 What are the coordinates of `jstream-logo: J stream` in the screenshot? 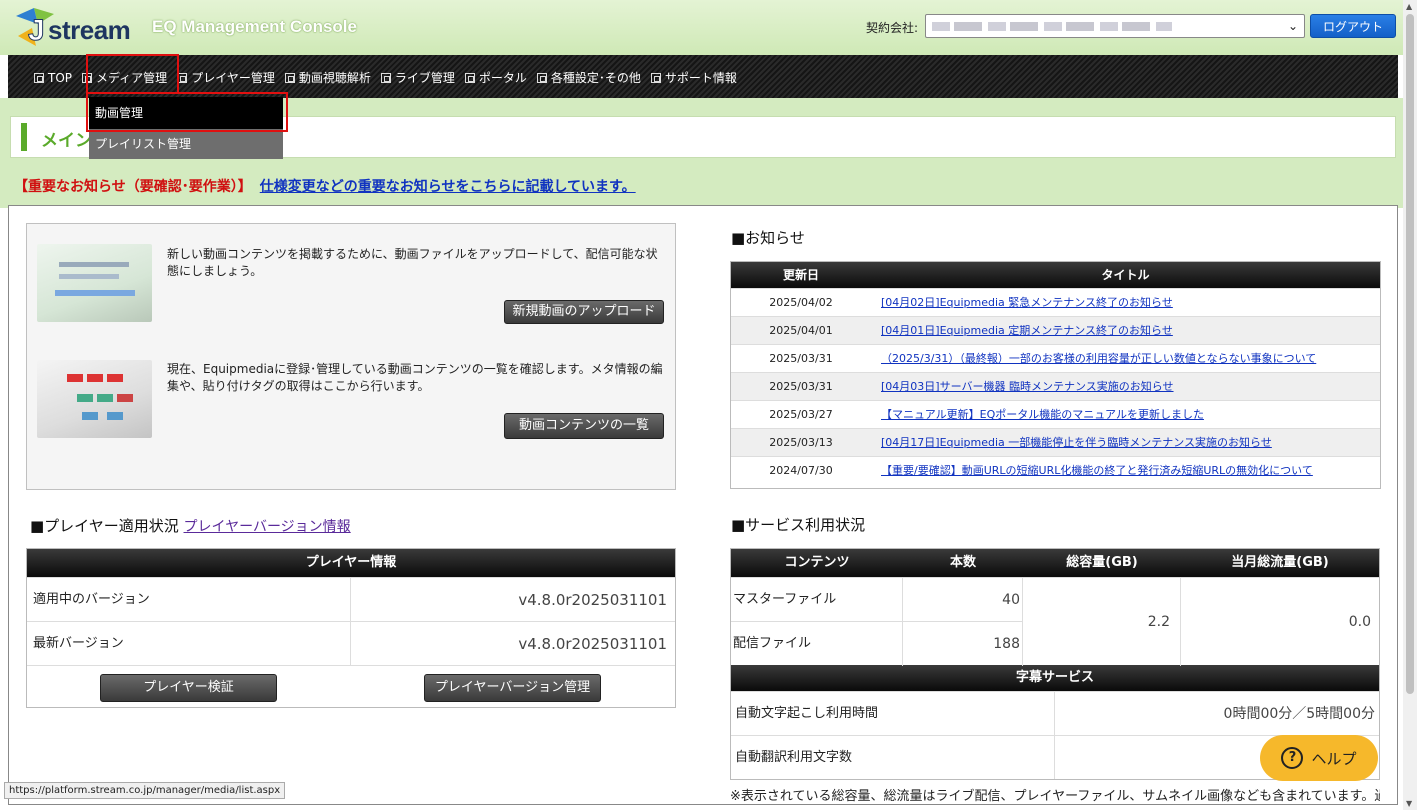 It's located at (74, 27).